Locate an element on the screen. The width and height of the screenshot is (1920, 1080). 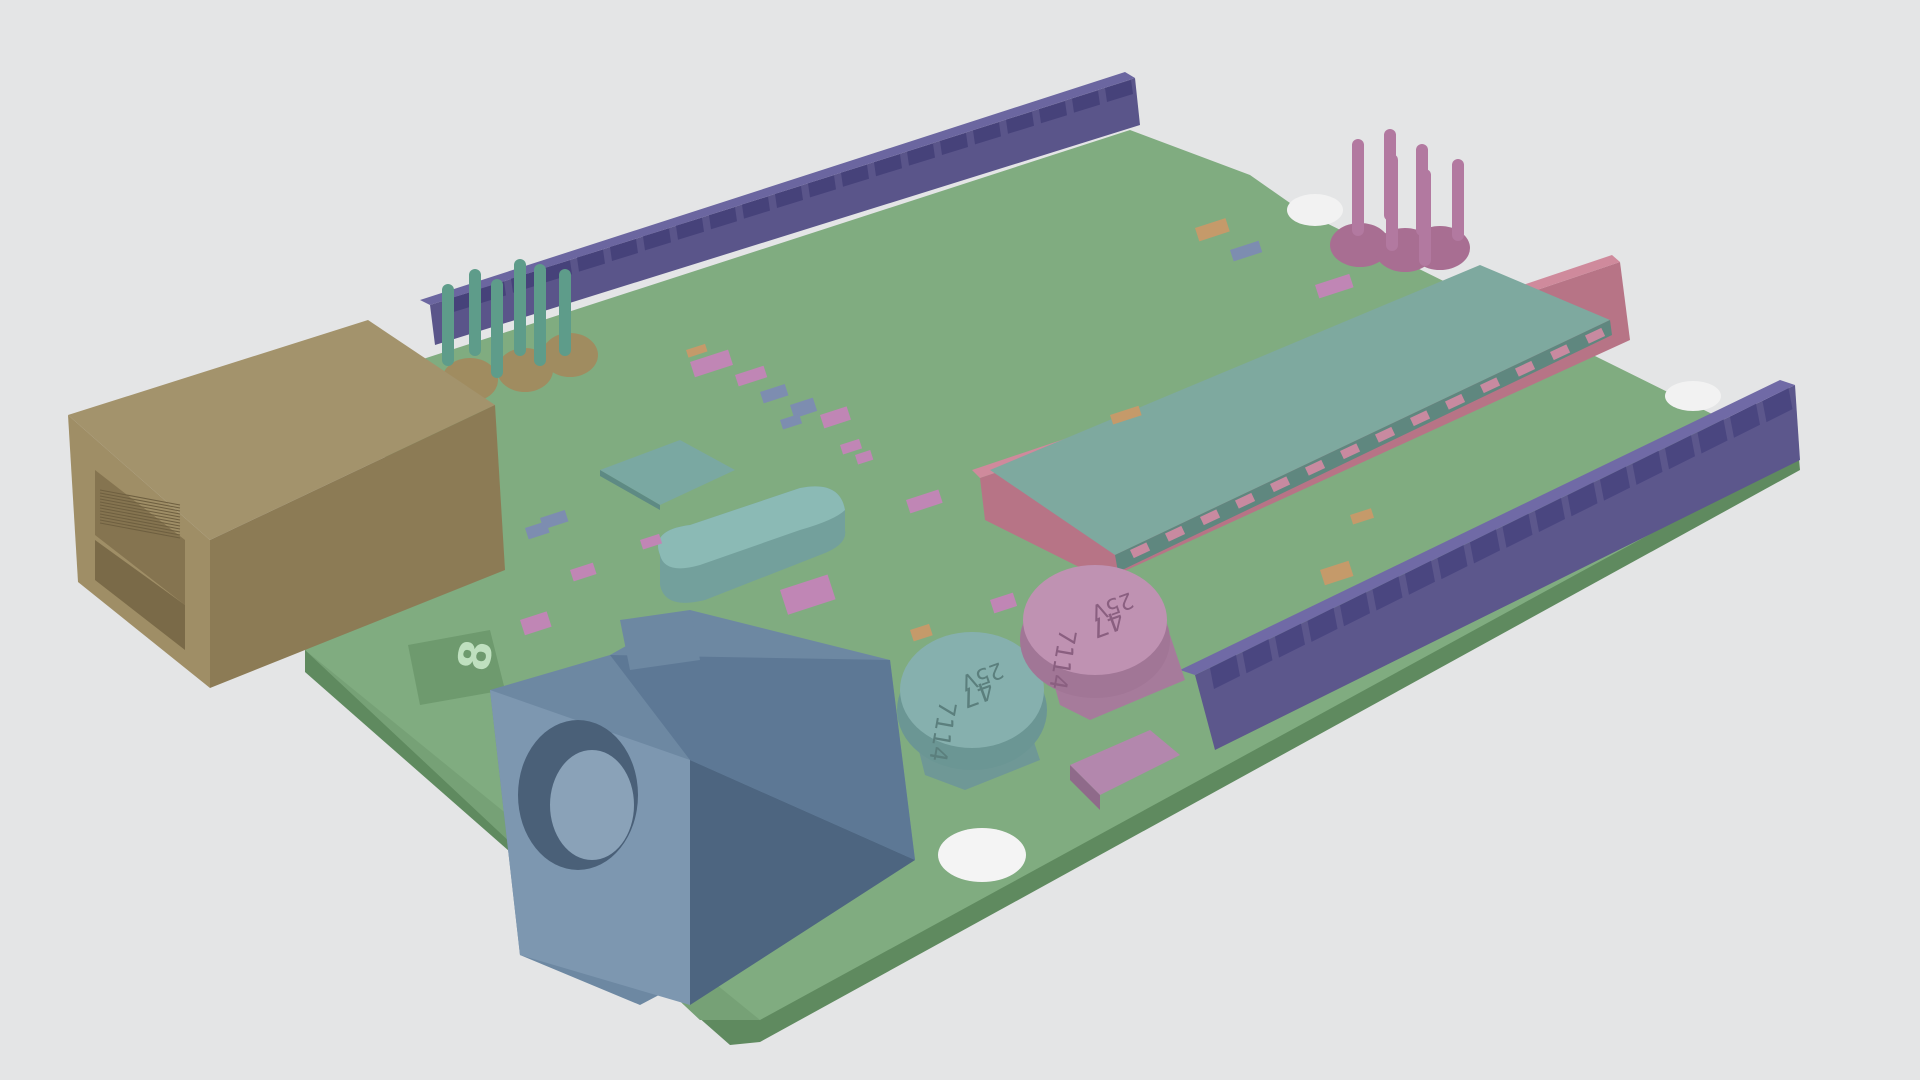
pin-header-right is located at coordinates (1400, 200).